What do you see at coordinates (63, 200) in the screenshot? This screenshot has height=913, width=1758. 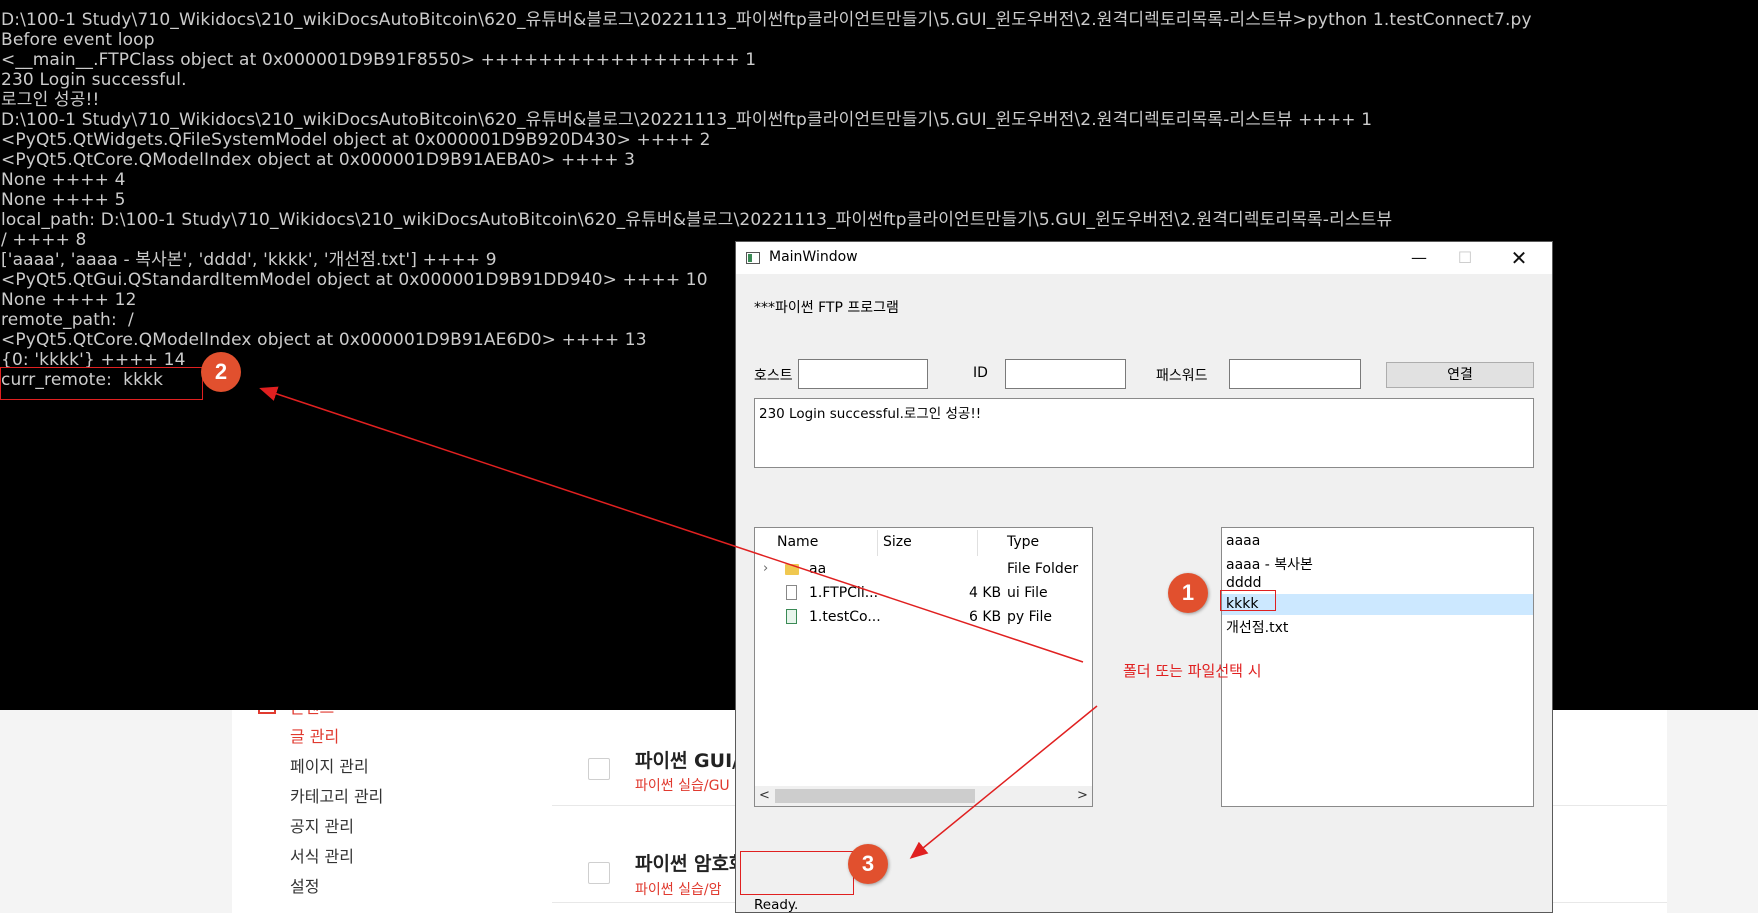 I see `console-line: None ++++ 5` at bounding box center [63, 200].